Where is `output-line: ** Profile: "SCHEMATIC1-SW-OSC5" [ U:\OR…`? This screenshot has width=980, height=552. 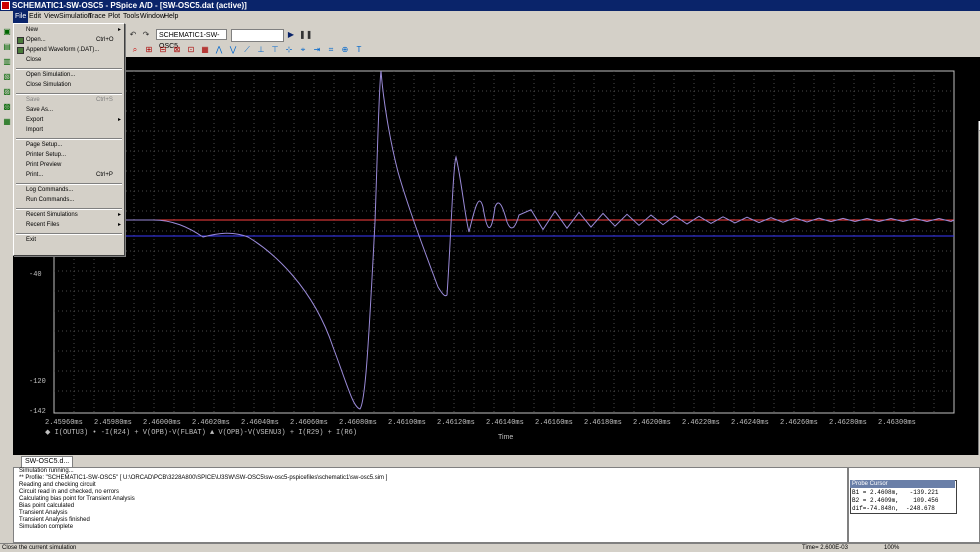 output-line: ** Profile: "SCHEMATIC1-SW-OSC5" [ U:\OR… is located at coordinates (203, 478).